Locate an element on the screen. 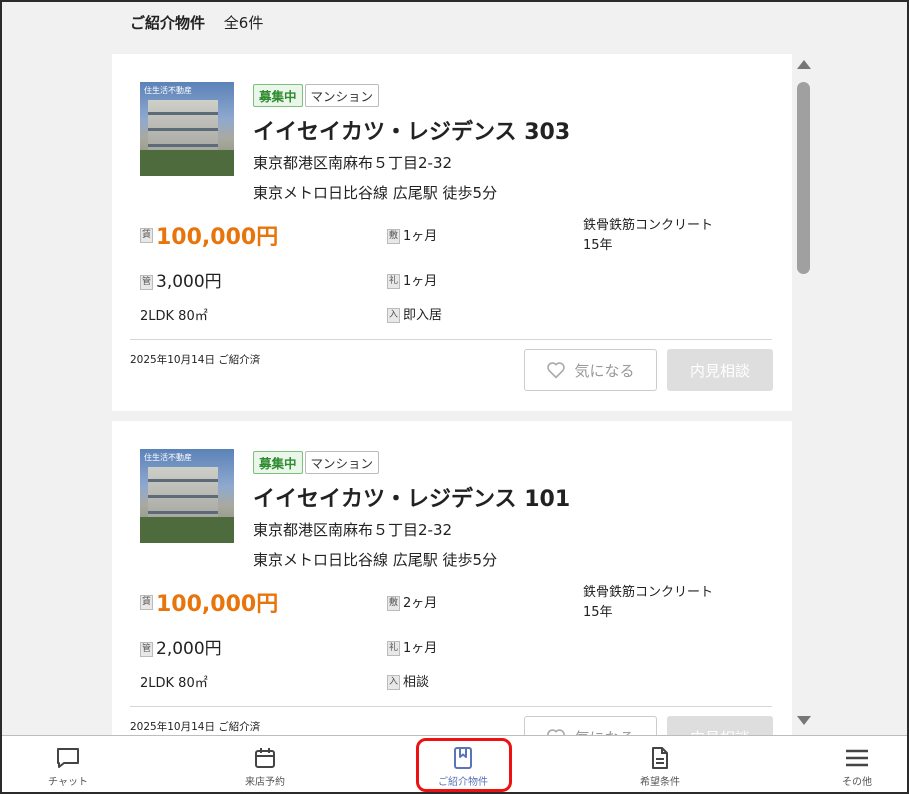  property-name: イイセイカツ・レジデンス 303 is located at coordinates (411, 130).